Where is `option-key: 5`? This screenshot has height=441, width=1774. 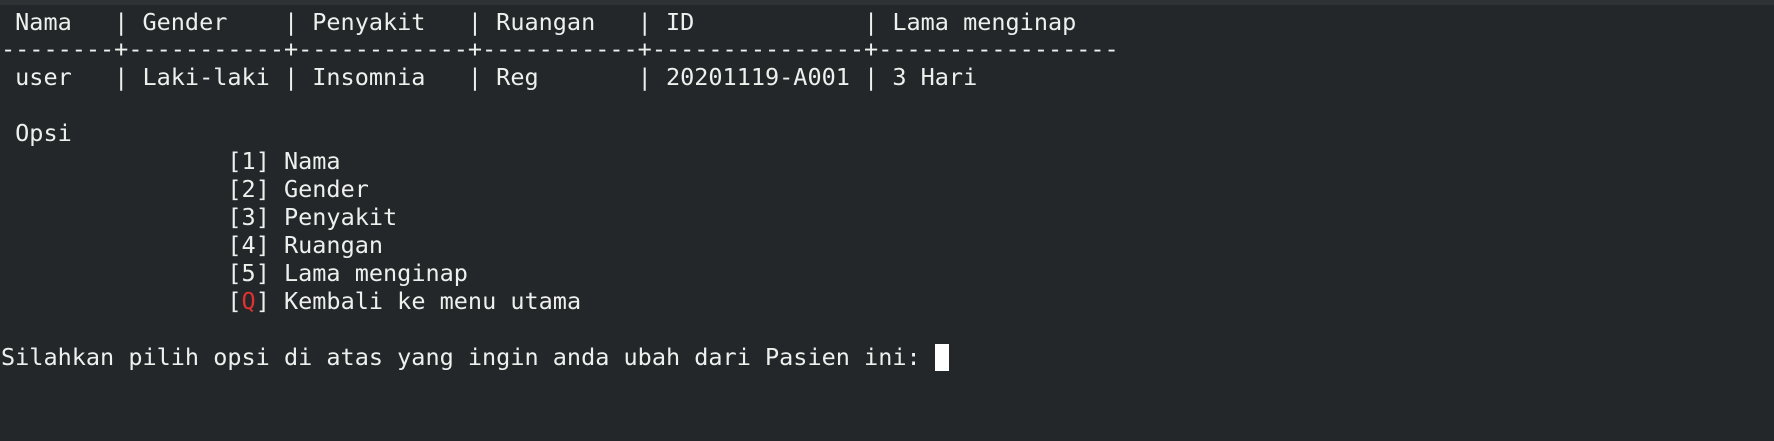 option-key: 5 is located at coordinates (248, 273).